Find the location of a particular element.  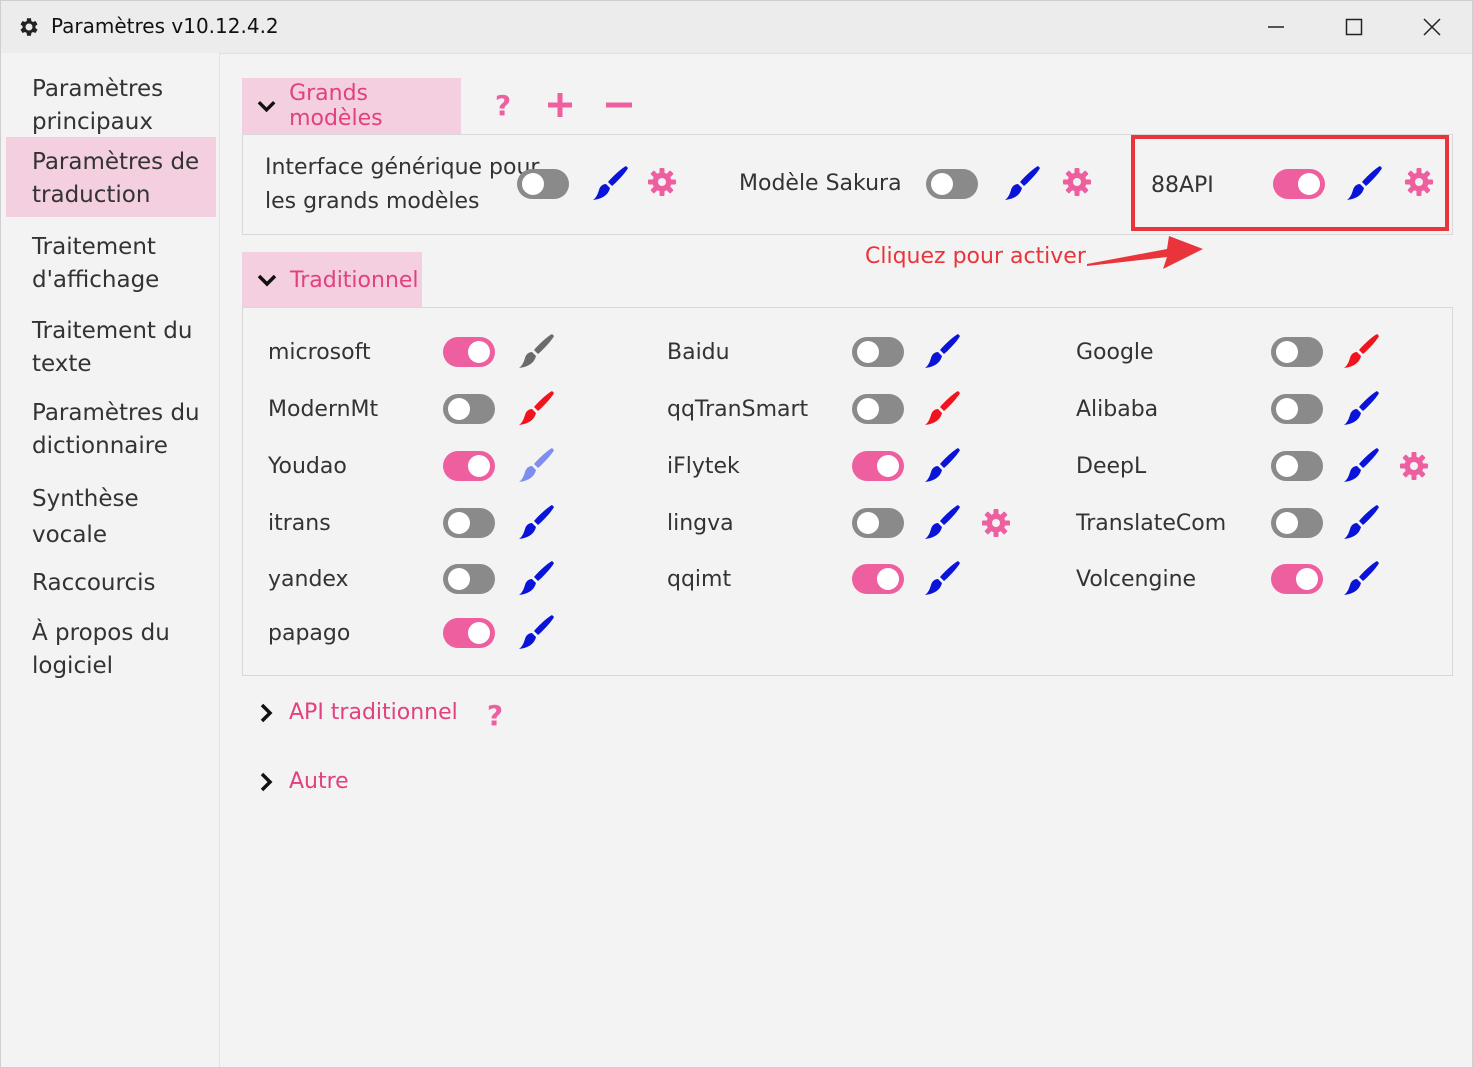

close-icon is located at coordinates (1432, 27).